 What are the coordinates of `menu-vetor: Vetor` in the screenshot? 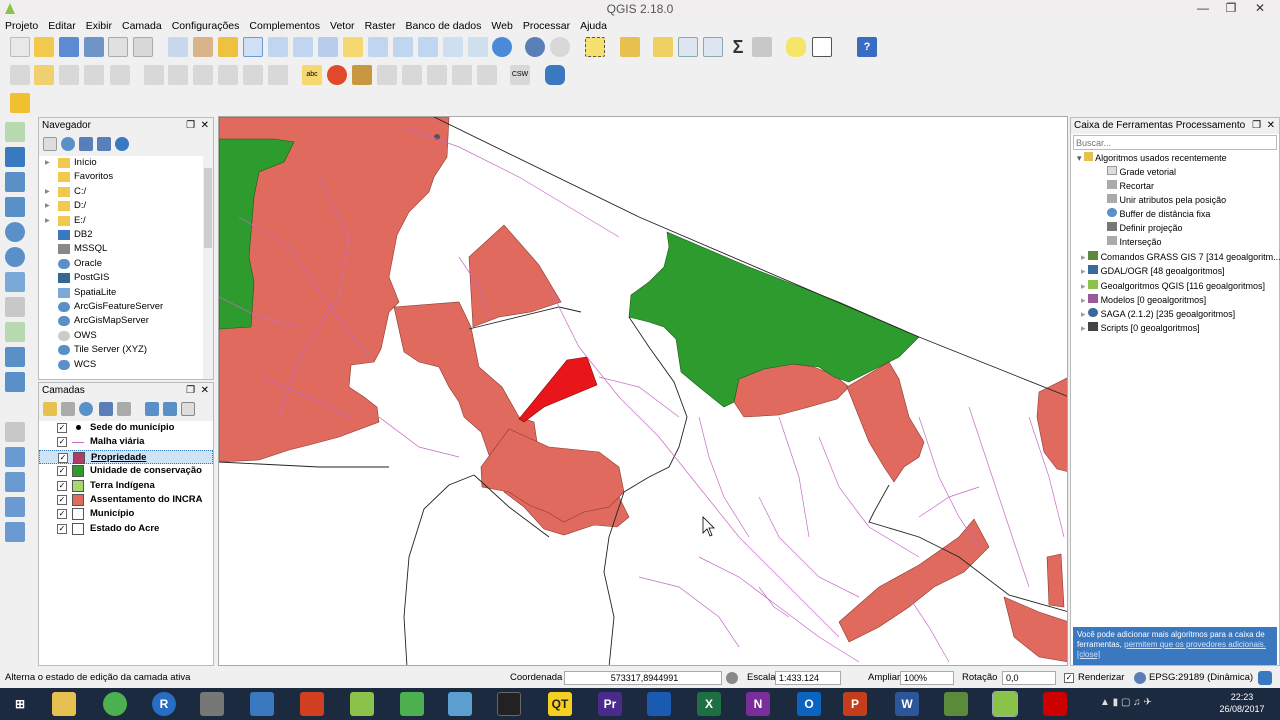 It's located at (342, 26).